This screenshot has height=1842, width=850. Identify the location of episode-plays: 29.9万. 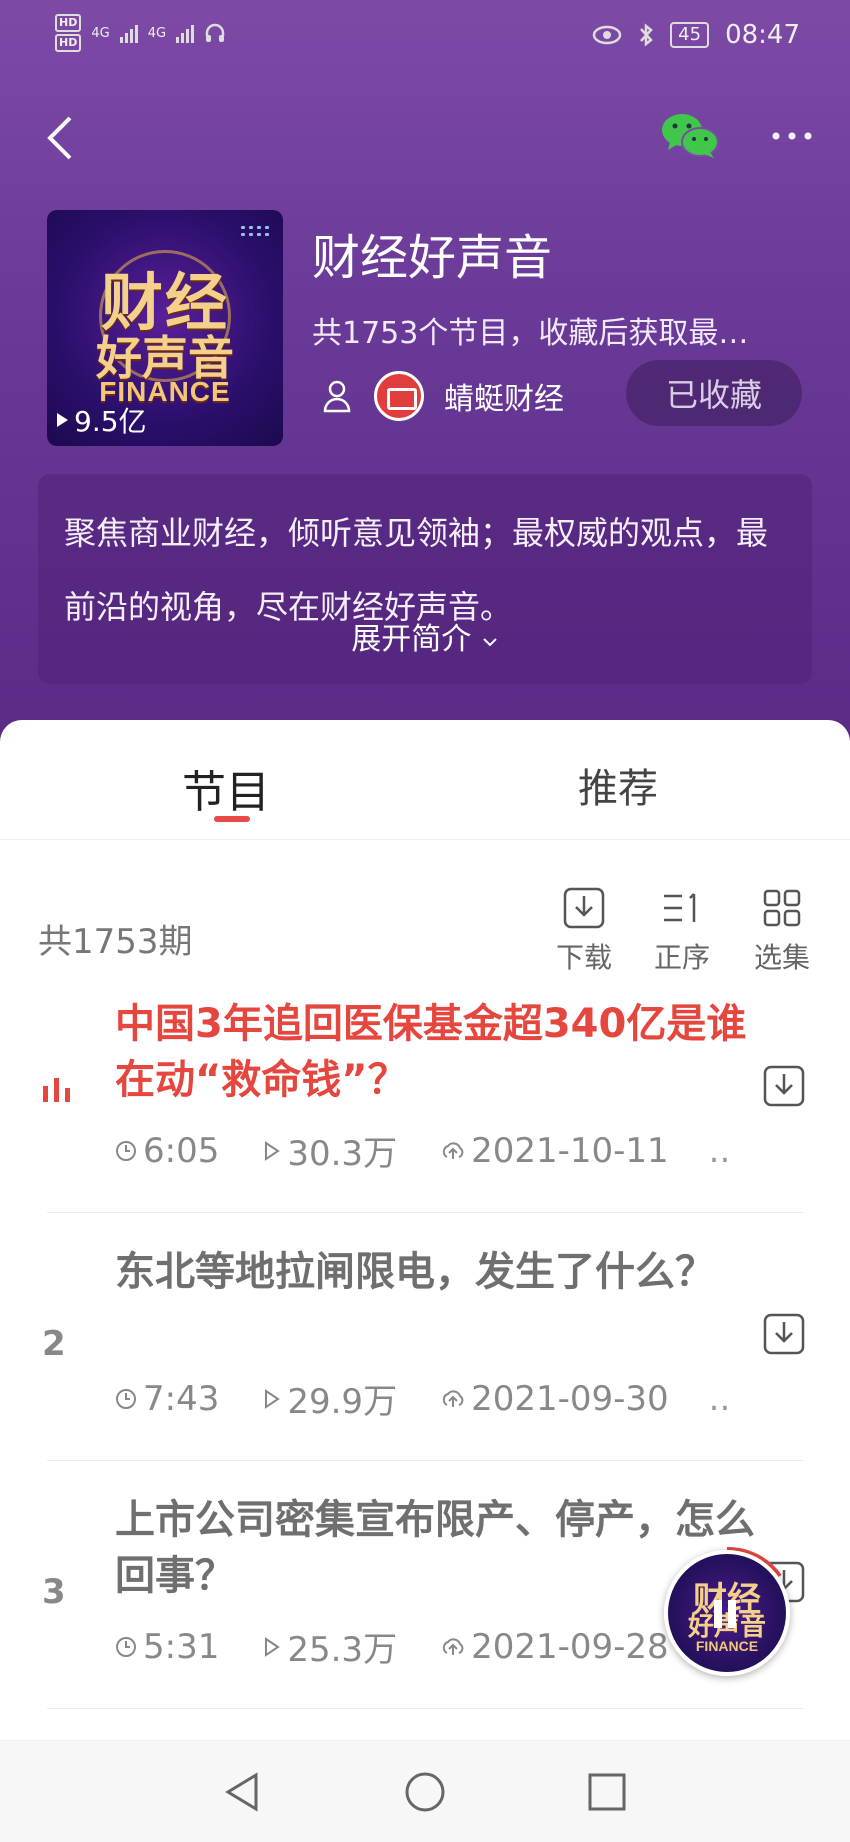
(342, 1402).